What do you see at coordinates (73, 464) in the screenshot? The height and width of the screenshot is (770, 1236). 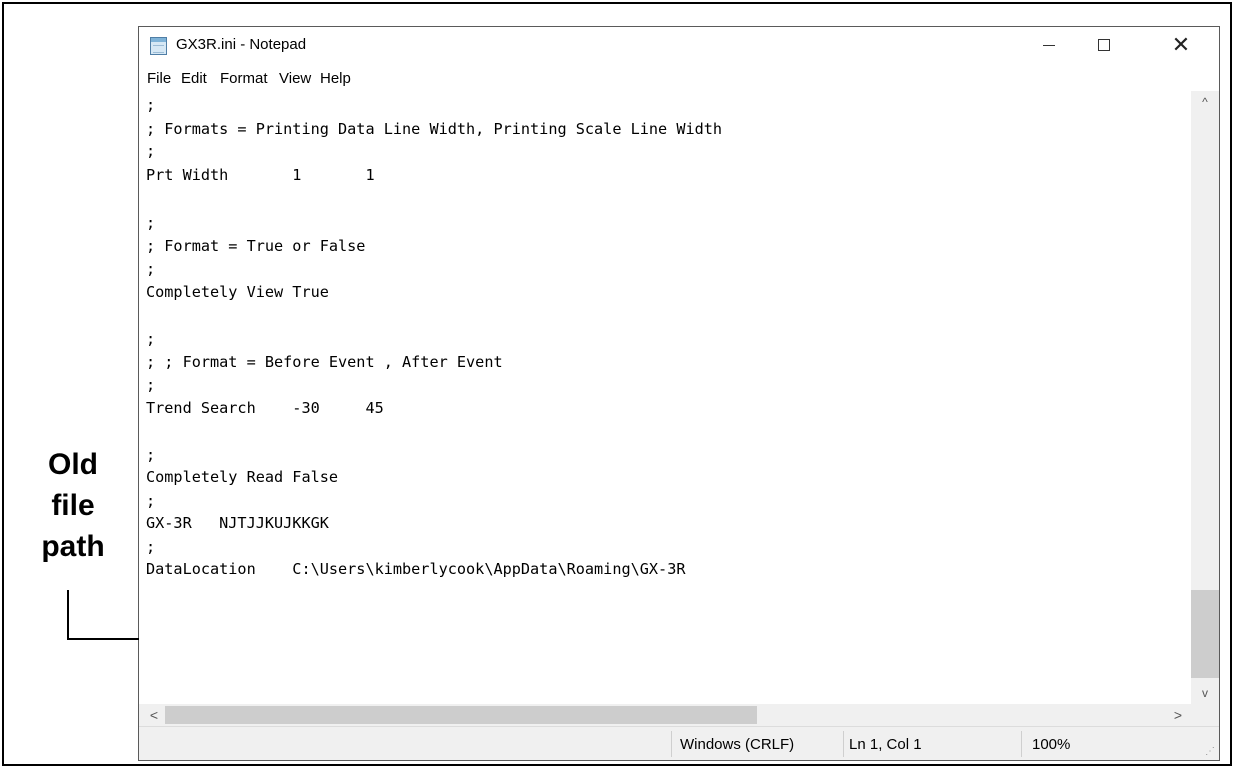 I see `callout-line-1: Old` at bounding box center [73, 464].